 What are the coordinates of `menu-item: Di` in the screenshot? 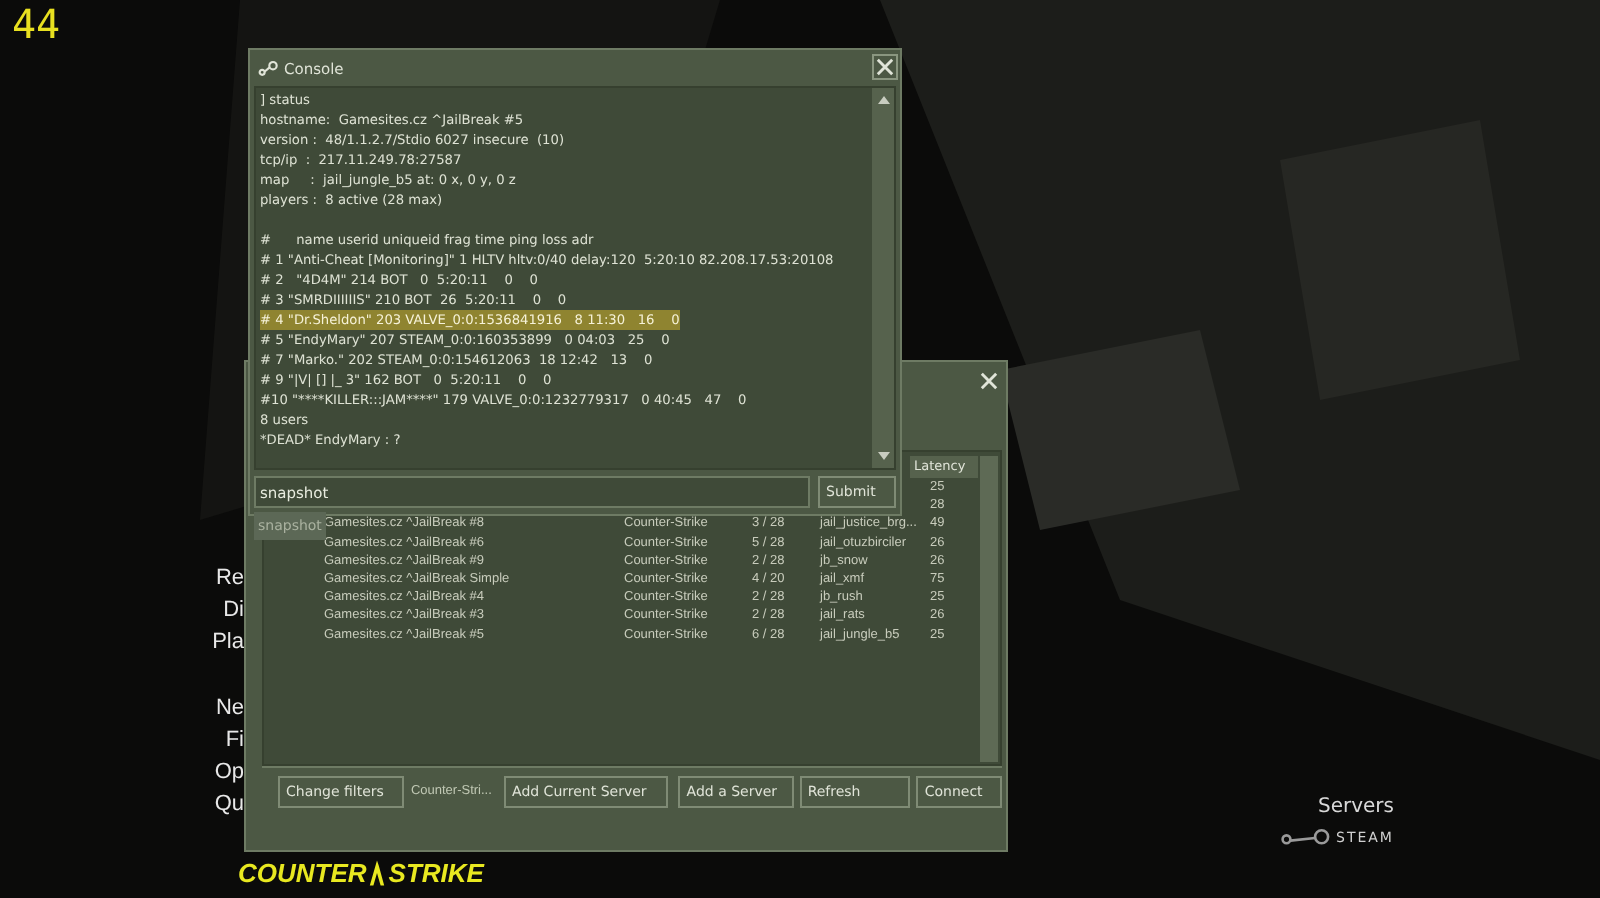 It's located at (233, 610).